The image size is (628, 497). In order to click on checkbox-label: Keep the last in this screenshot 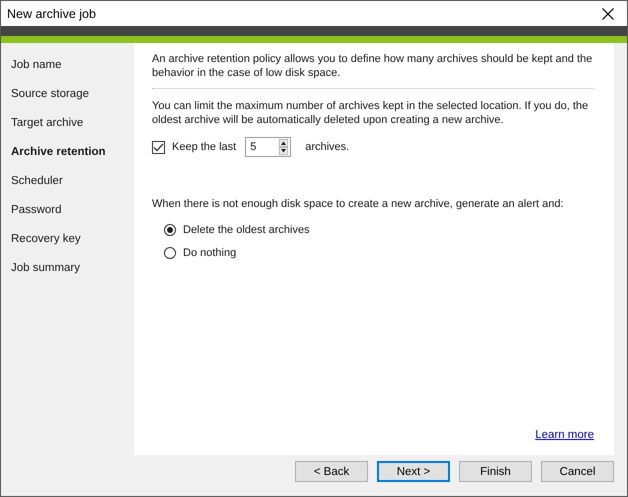, I will do `click(204, 147)`.